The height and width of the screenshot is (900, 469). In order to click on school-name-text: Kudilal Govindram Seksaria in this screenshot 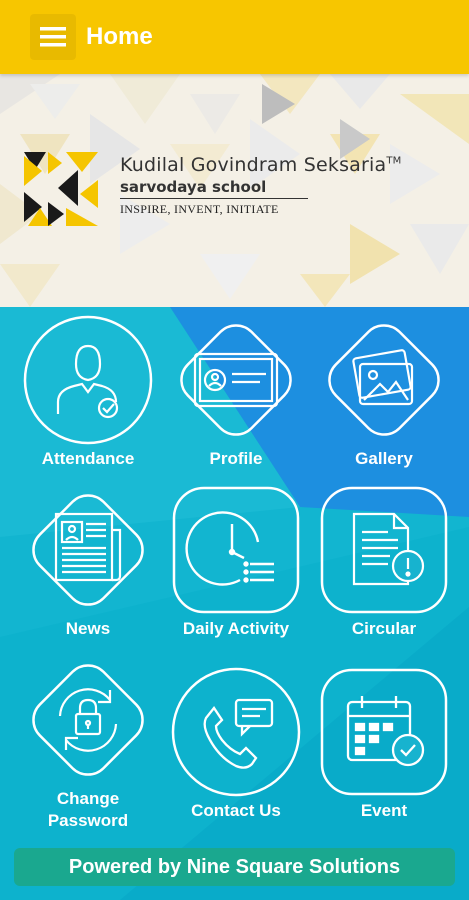, I will do `click(253, 165)`.